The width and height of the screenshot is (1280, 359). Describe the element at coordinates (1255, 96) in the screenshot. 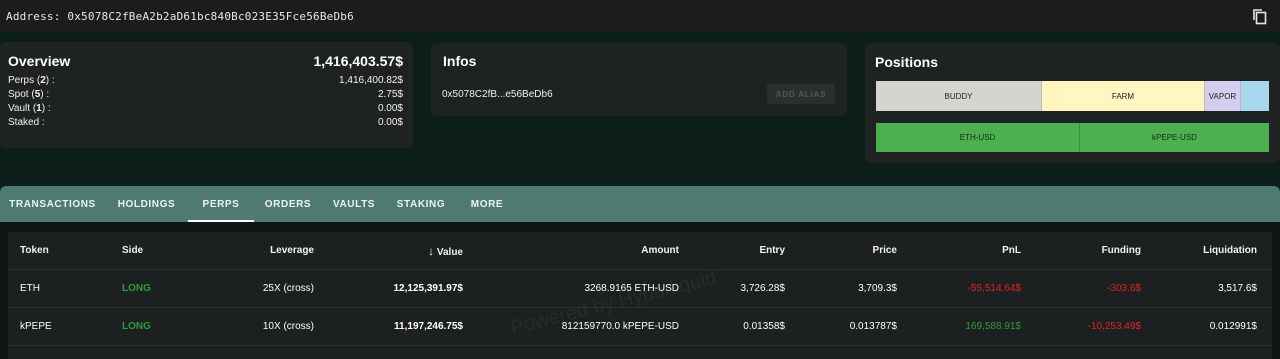

I see `group-segment-other` at that location.